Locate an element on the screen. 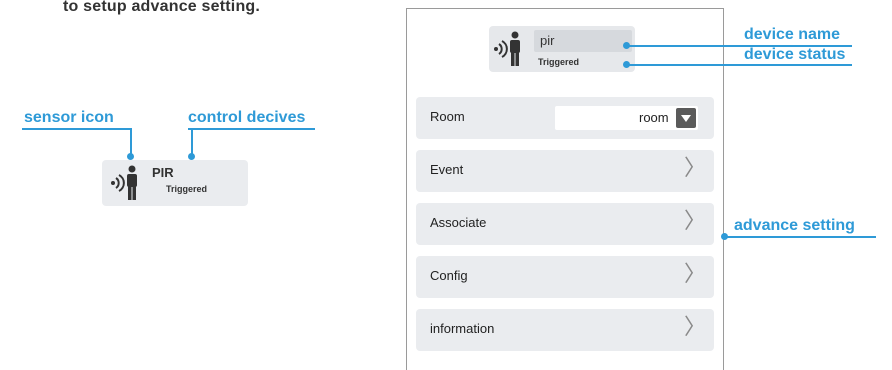 This screenshot has height=370, width=892. associate-row: Associate 〉 is located at coordinates (565, 224).